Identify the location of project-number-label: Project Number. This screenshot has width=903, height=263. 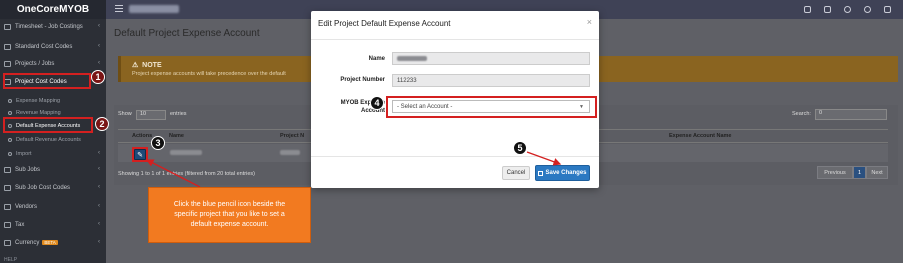
(362, 80).